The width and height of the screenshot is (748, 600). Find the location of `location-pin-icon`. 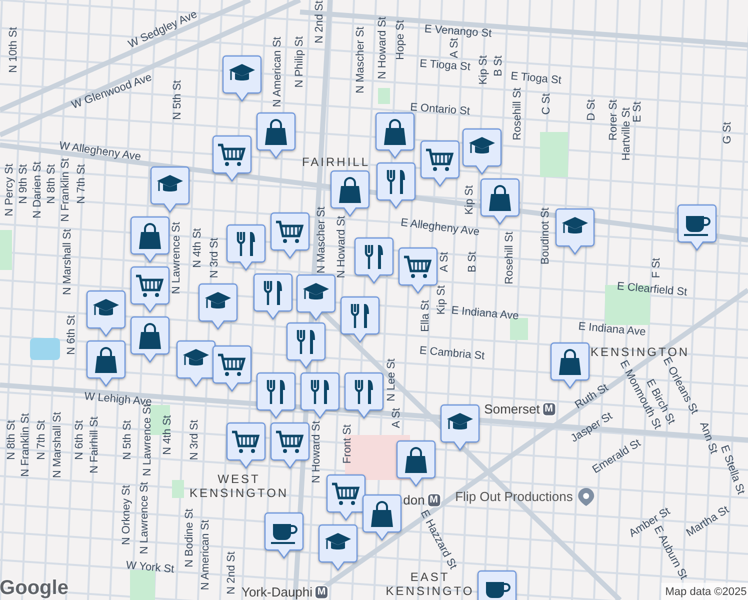

location-pin-icon is located at coordinates (585, 497).